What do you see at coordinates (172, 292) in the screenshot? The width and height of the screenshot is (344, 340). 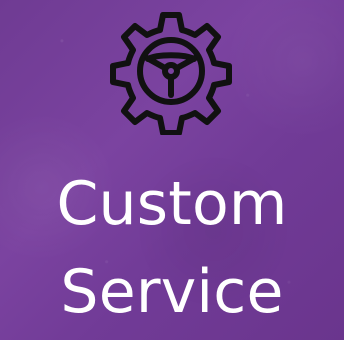 I see `title-line-2: Service` at bounding box center [172, 292].